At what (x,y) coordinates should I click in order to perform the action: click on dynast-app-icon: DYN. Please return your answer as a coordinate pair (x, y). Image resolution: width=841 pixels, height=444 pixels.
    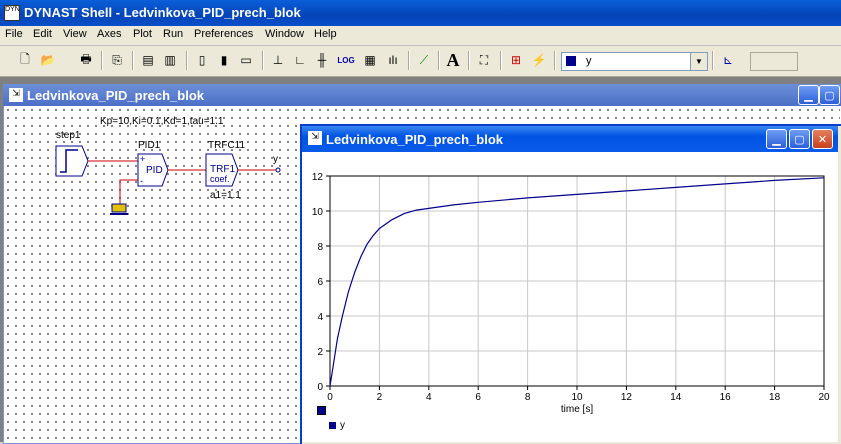
    Looking at the image, I should click on (12, 13).